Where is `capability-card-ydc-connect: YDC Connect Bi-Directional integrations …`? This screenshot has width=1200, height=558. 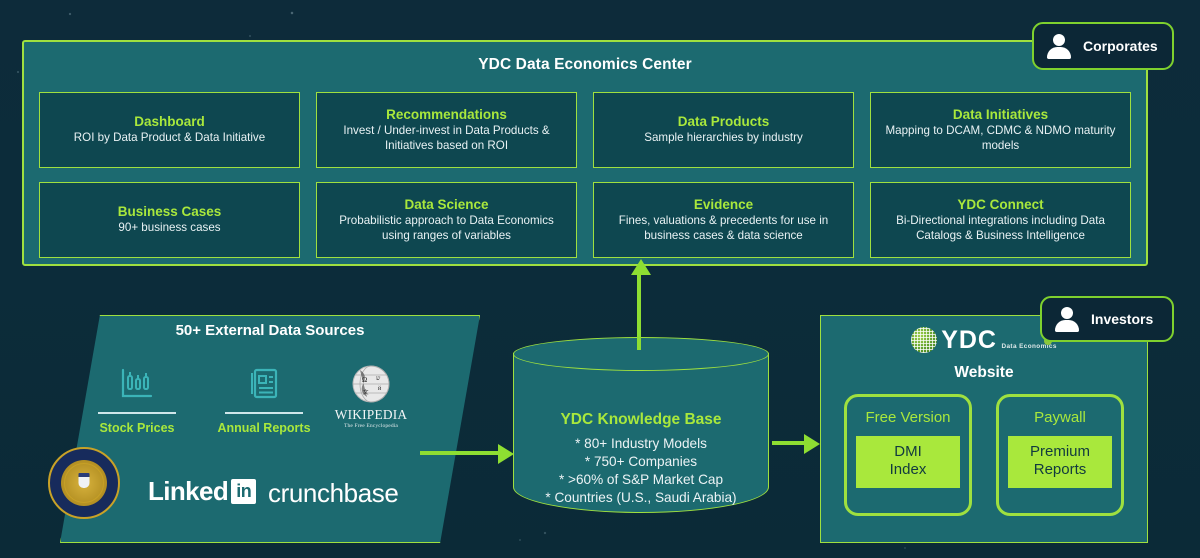
capability-card-ydc-connect: YDC Connect Bi-Directional integrations … is located at coordinates (1000, 220).